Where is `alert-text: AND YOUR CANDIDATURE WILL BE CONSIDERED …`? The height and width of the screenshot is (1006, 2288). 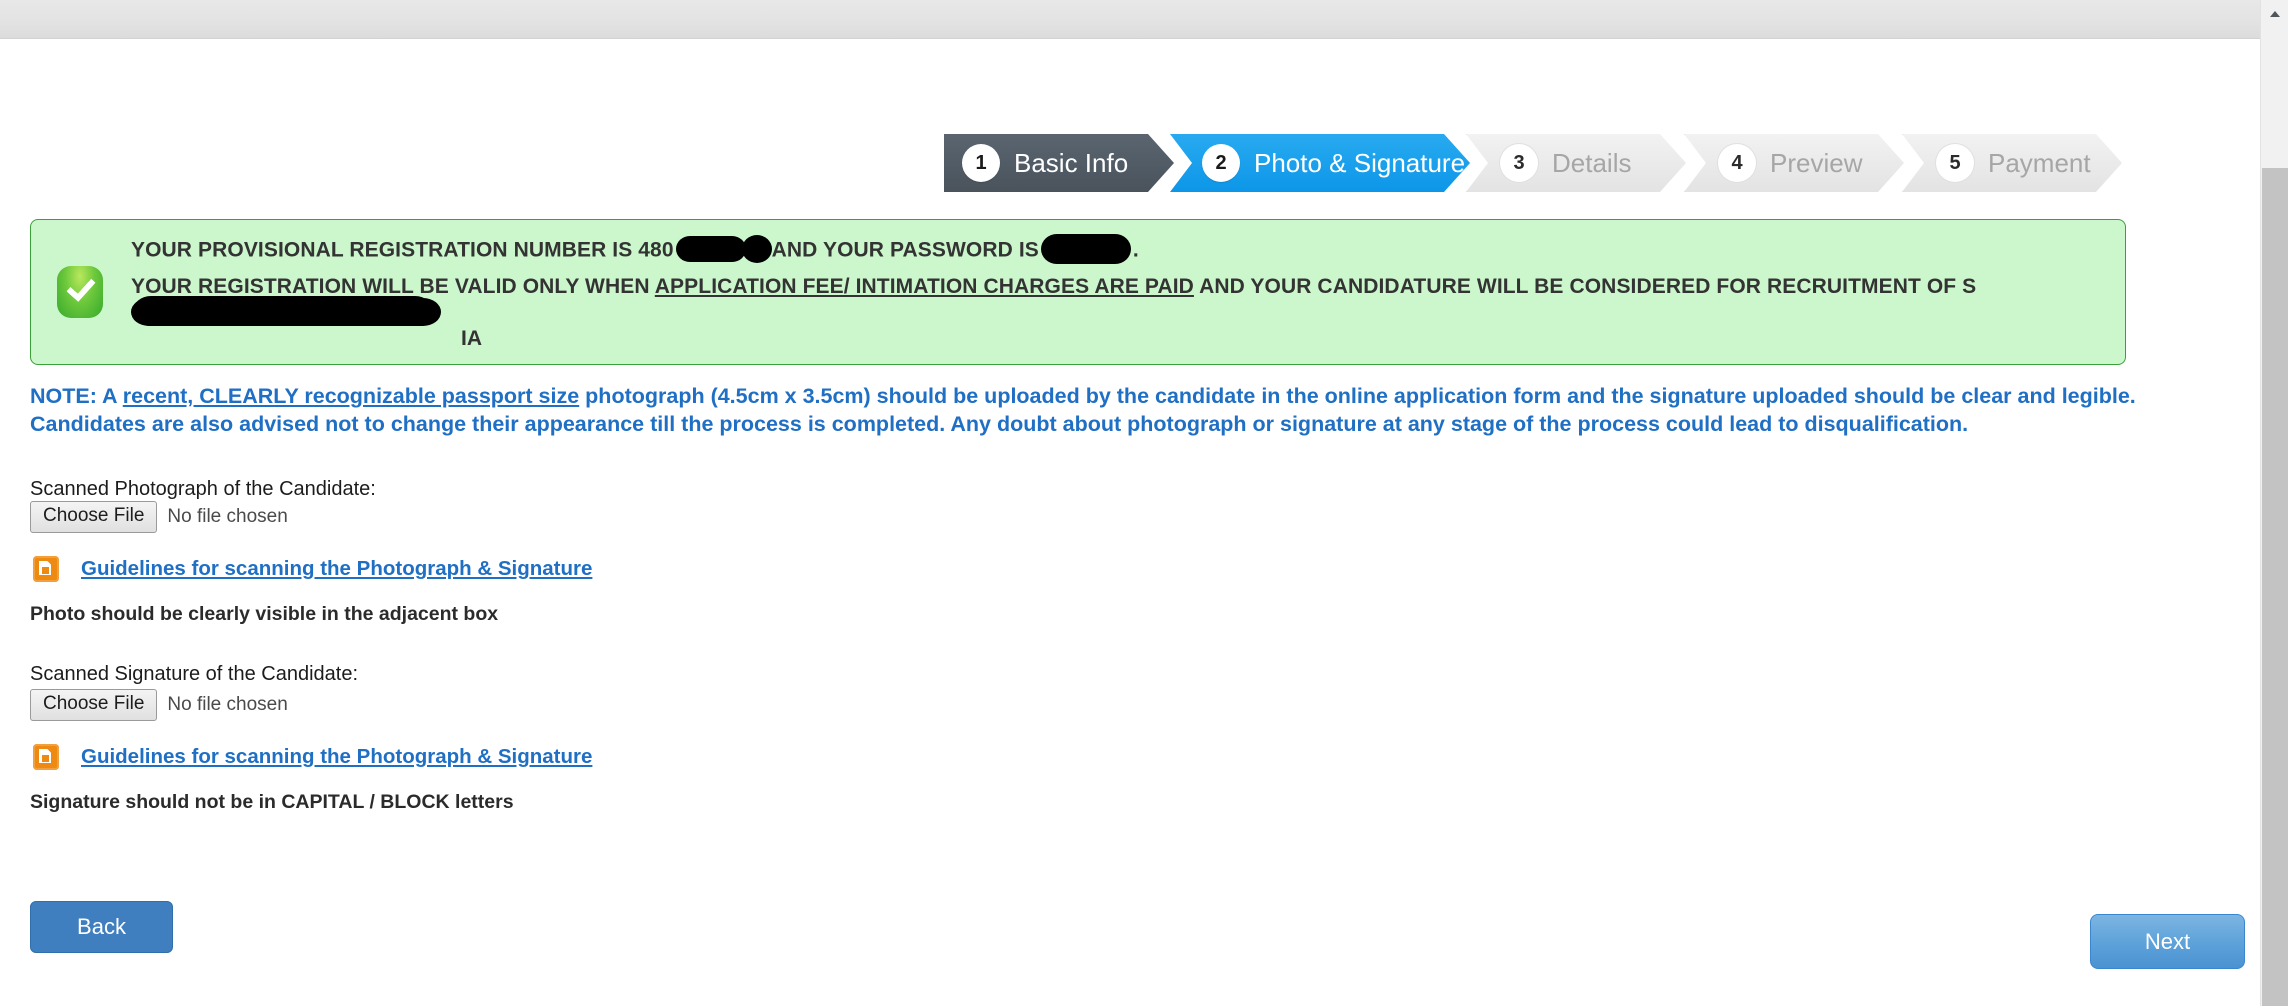
alert-text: AND YOUR CANDIDATURE WILL BE CONSIDERED … is located at coordinates (1585, 286).